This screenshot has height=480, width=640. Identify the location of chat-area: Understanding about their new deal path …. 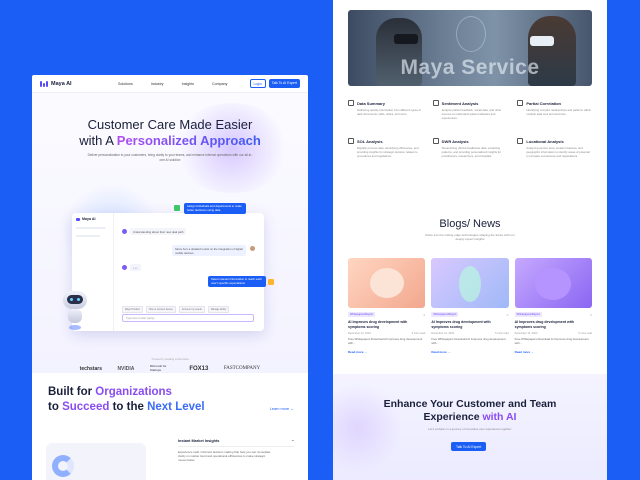
(189, 272).